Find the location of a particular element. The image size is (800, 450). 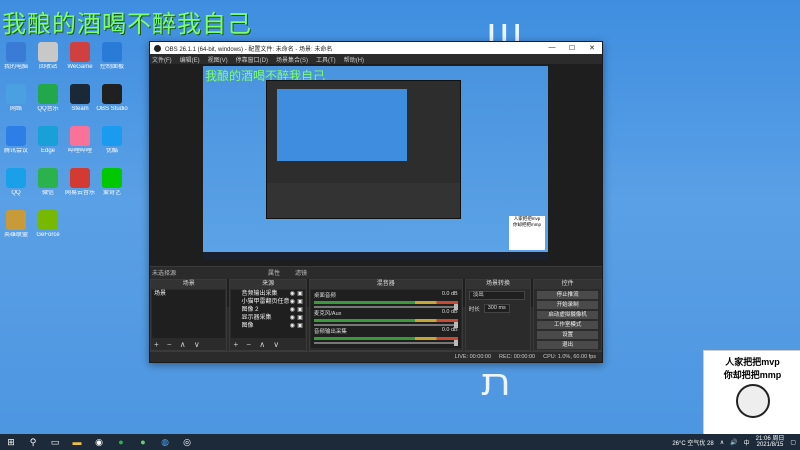

duration-input: 300 ms is located at coordinates (496, 308).